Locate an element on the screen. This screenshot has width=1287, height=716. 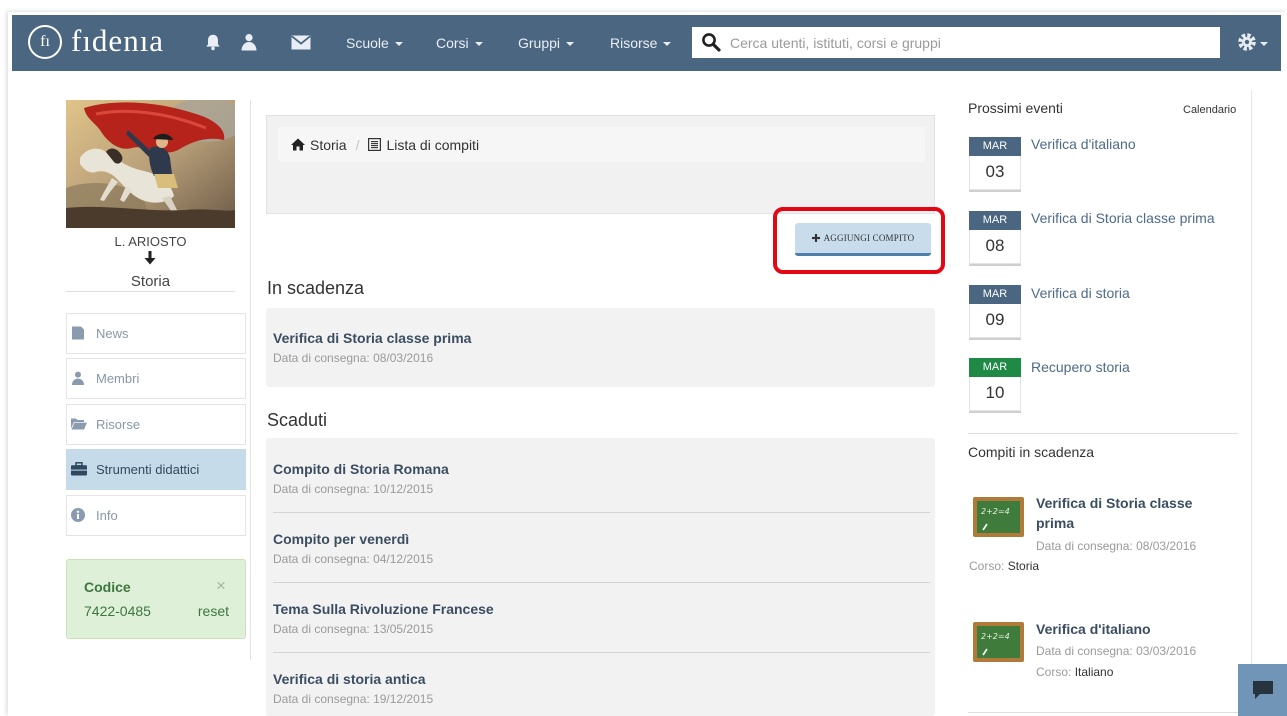
expired-heading: Scaduti is located at coordinates (297, 420).